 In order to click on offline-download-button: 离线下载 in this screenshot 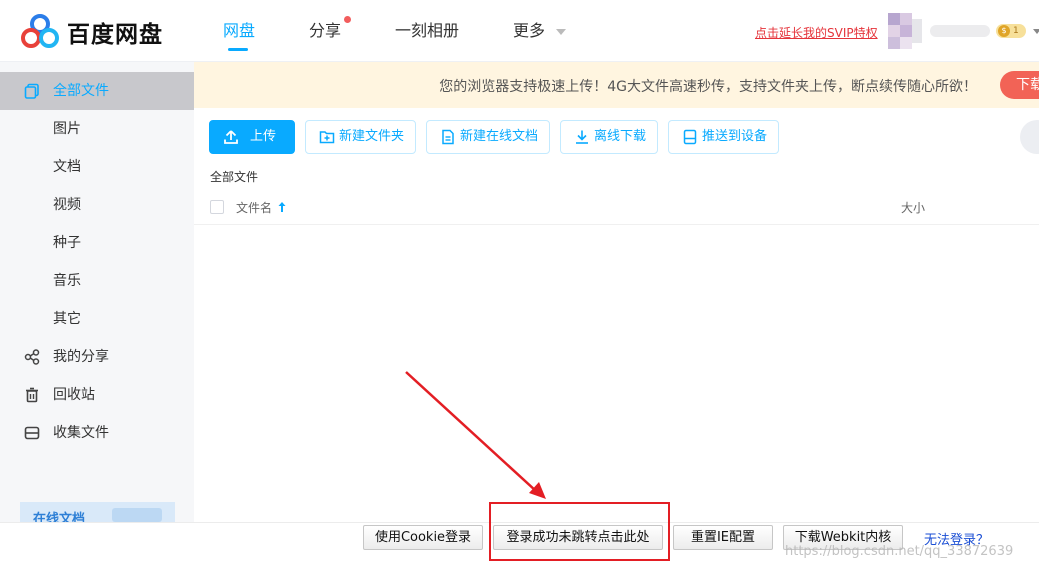, I will do `click(609, 137)`.